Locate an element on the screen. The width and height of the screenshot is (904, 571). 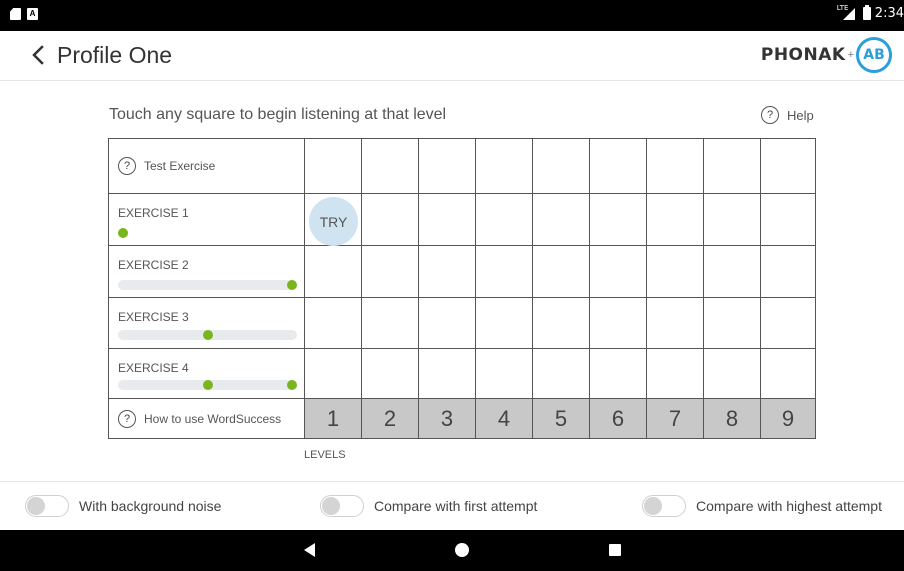
level-number-7: 7 is located at coordinates (675, 418).